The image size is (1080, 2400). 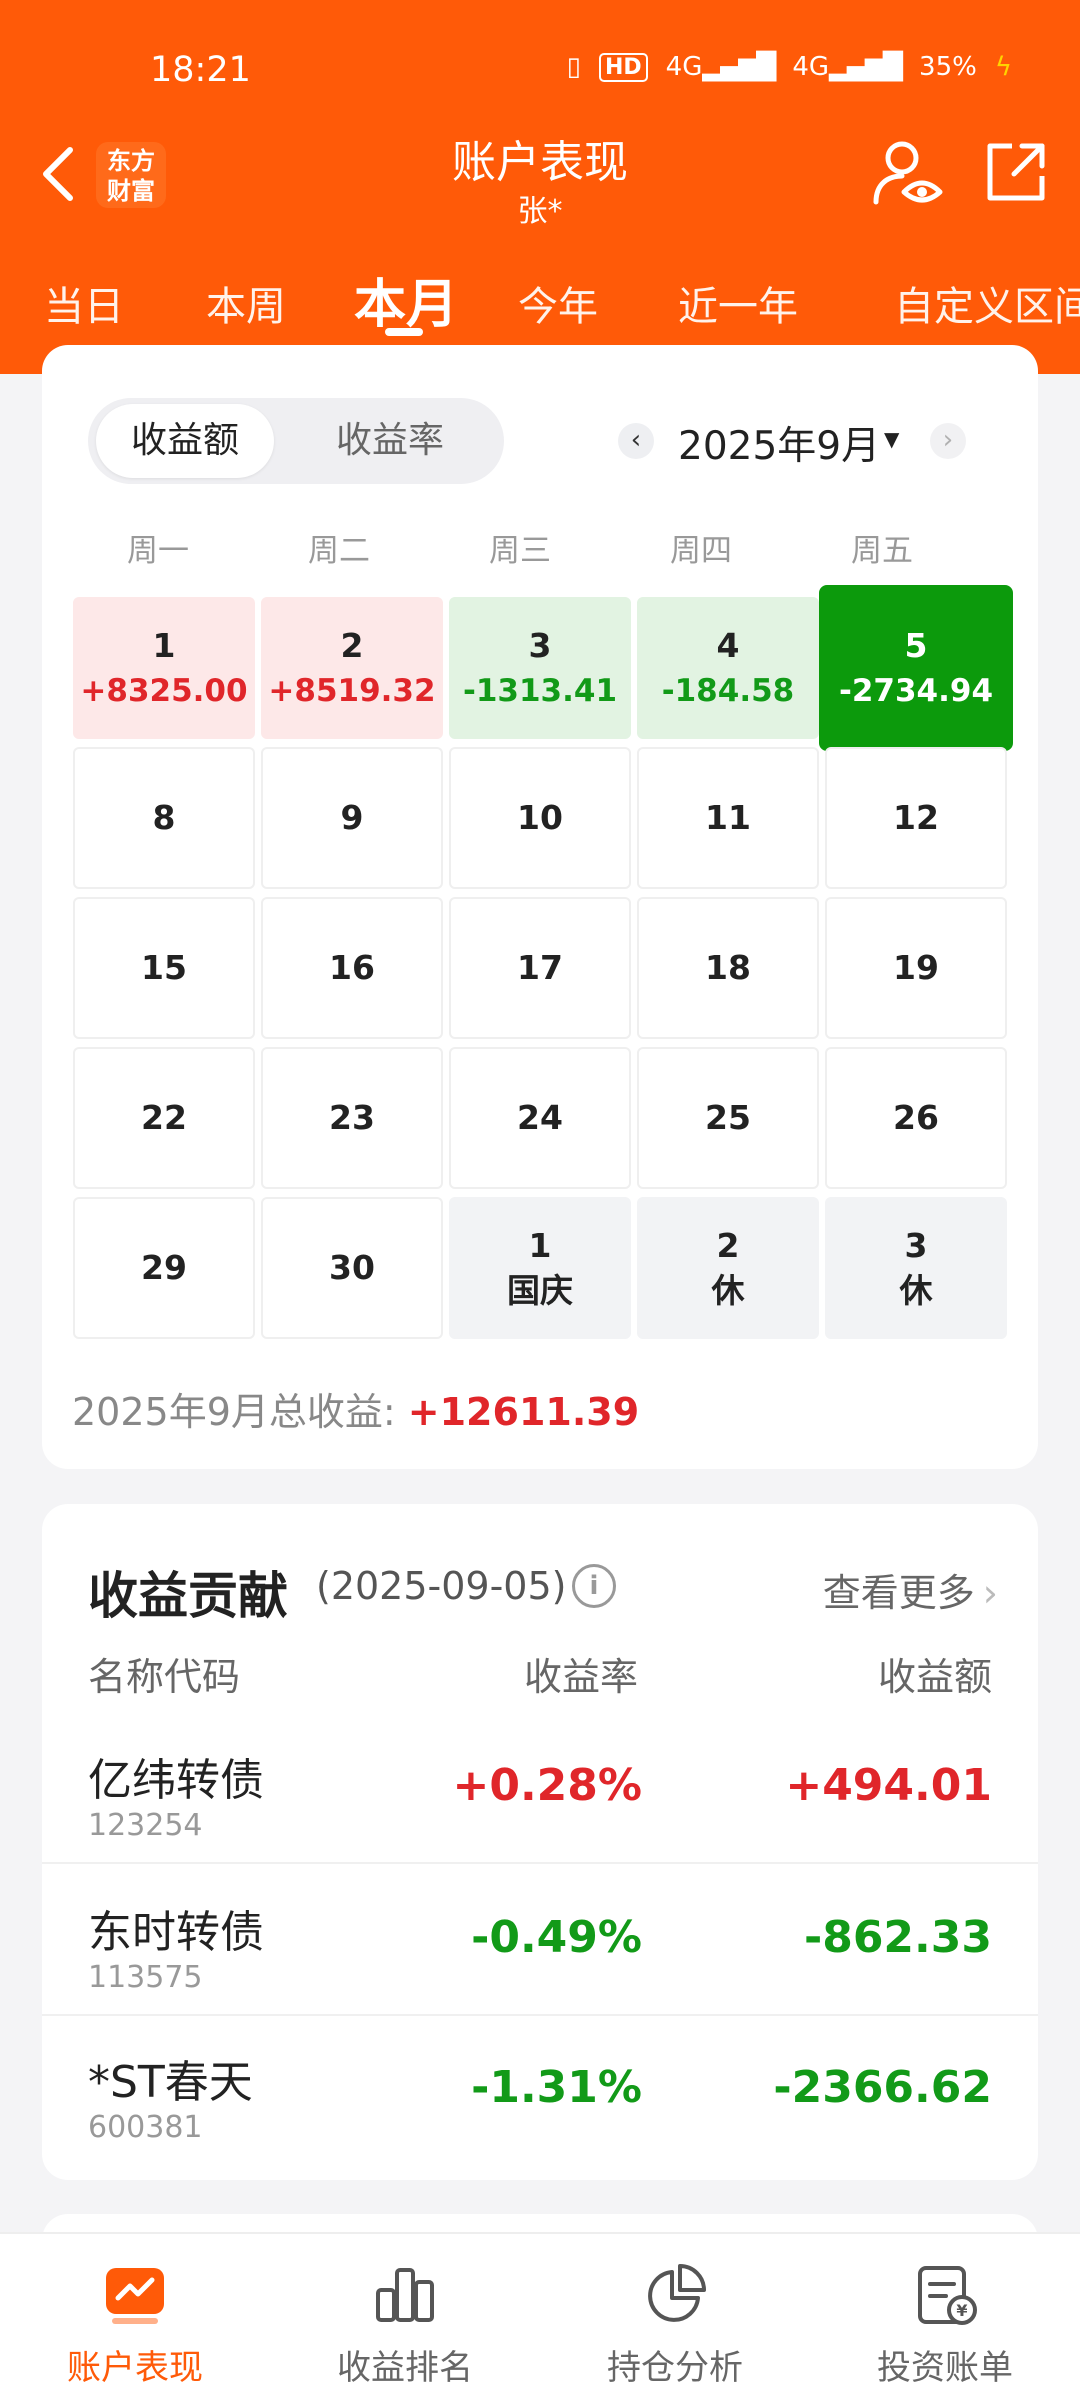 I want to click on calendar-day: 23, so click(x=352, y=1118).